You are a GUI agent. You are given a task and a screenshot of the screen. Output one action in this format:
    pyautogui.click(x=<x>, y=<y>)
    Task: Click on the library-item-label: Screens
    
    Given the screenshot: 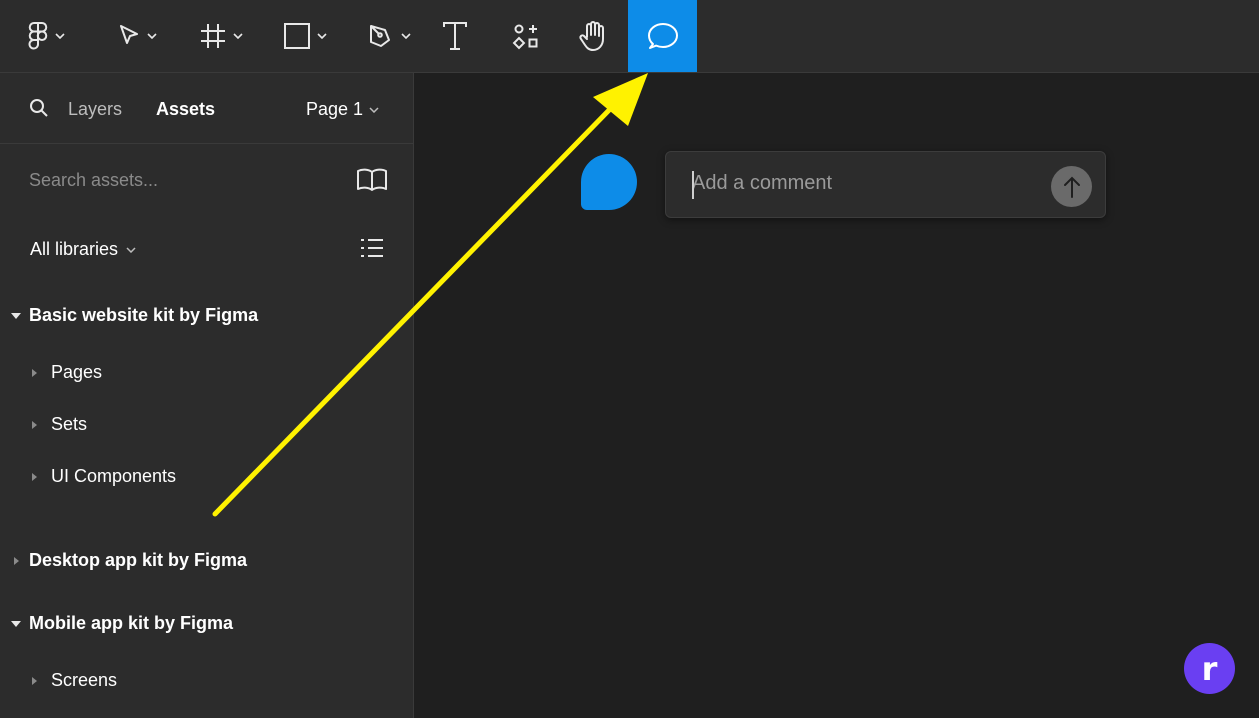 What is the action you would take?
    pyautogui.click(x=84, y=680)
    